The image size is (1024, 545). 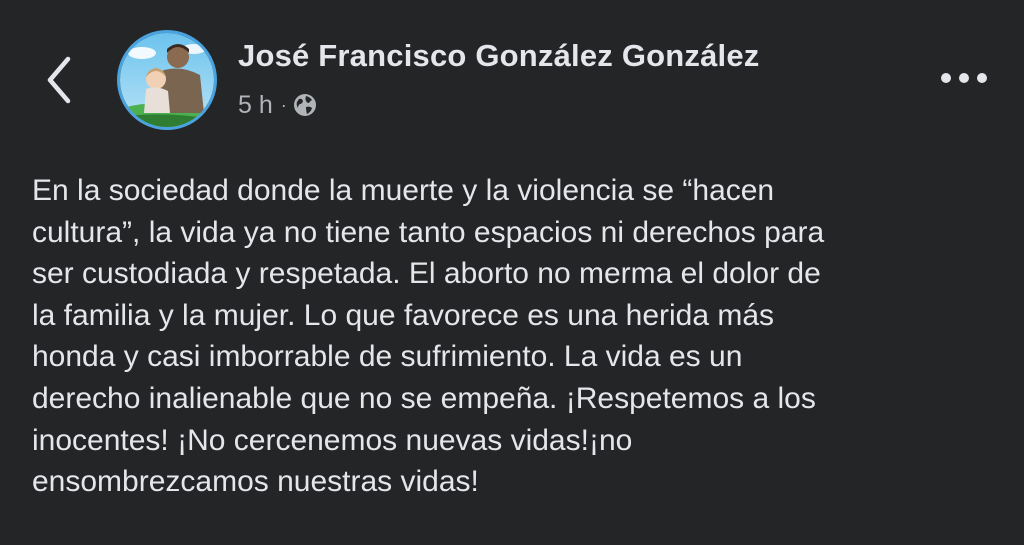 I want to click on author-name: José Francisco González González, so click(x=499, y=56).